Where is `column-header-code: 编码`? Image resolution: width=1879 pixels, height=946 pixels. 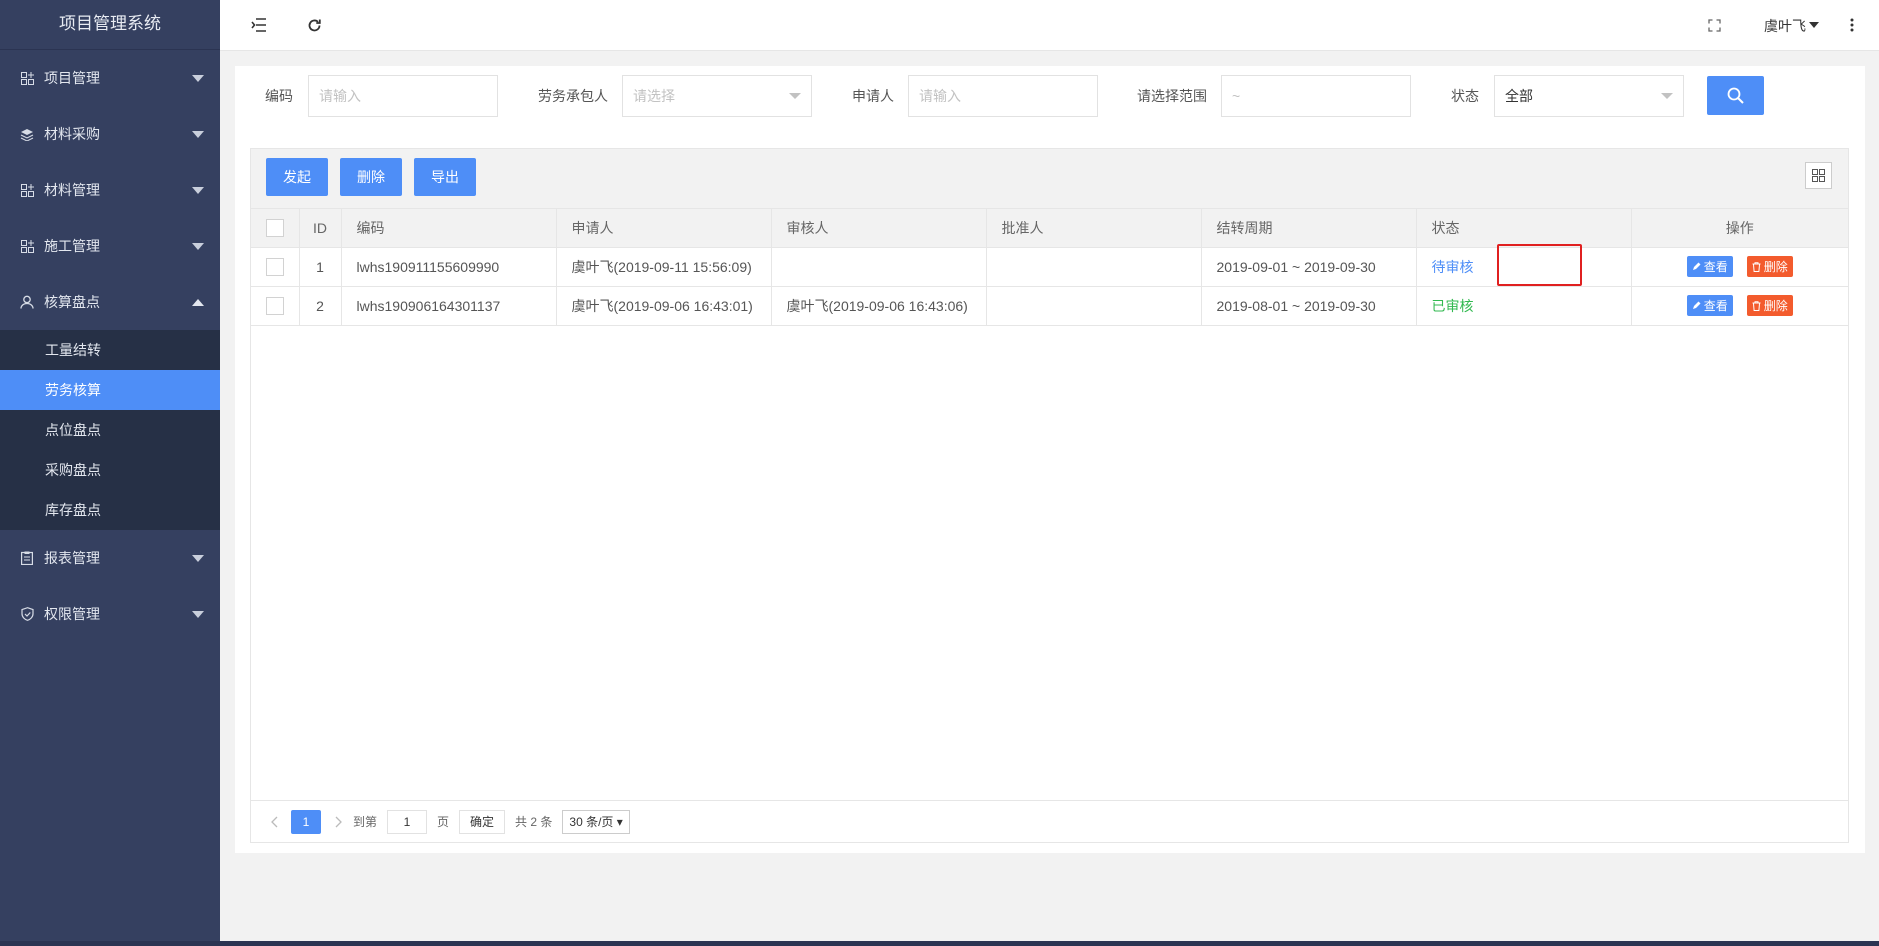 column-header-code: 编码 is located at coordinates (449, 228).